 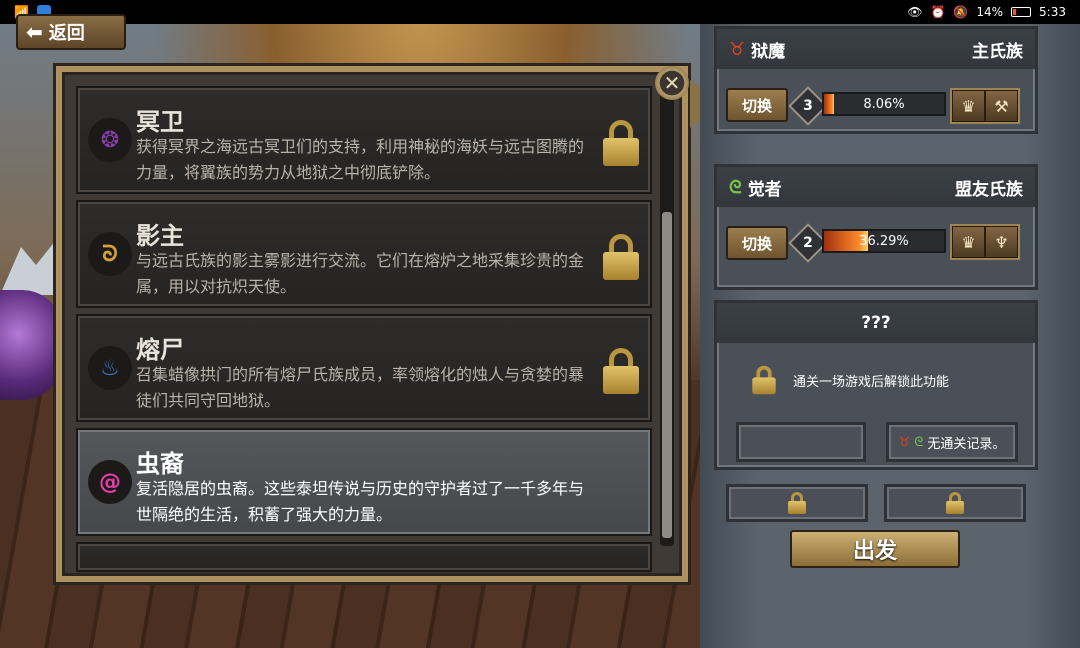 I want to click on clan-emblem-icon: ᘐ, so click(x=110, y=254).